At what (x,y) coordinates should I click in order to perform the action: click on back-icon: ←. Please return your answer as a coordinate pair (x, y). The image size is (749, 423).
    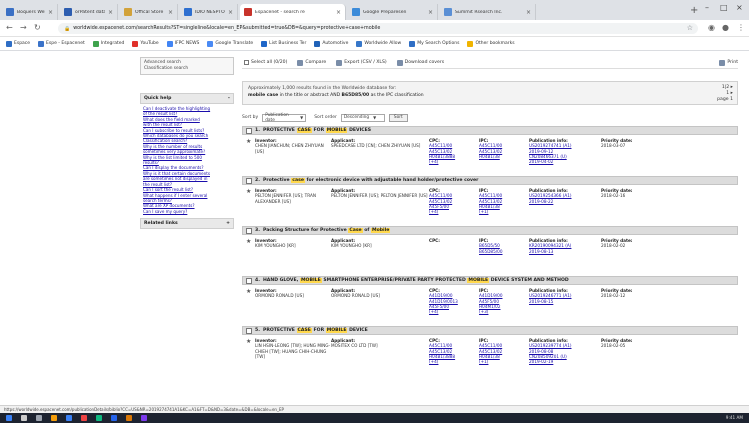
    Looking at the image, I should click on (9, 27).